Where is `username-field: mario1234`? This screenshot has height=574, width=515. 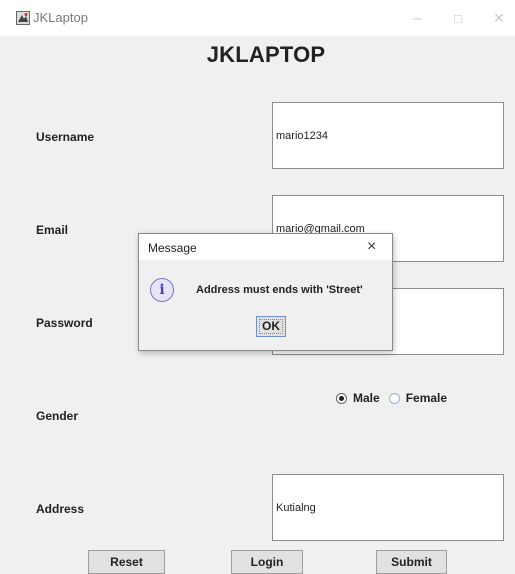
username-field: mario1234 is located at coordinates (388, 135).